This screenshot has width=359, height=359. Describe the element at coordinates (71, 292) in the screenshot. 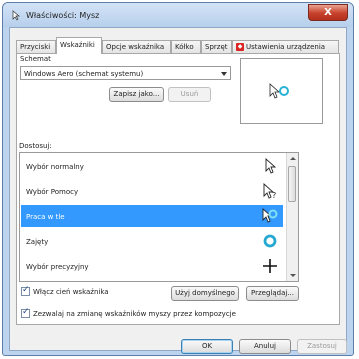

I see `enable-shadow-label: Włącz cień wskaźnika` at that location.